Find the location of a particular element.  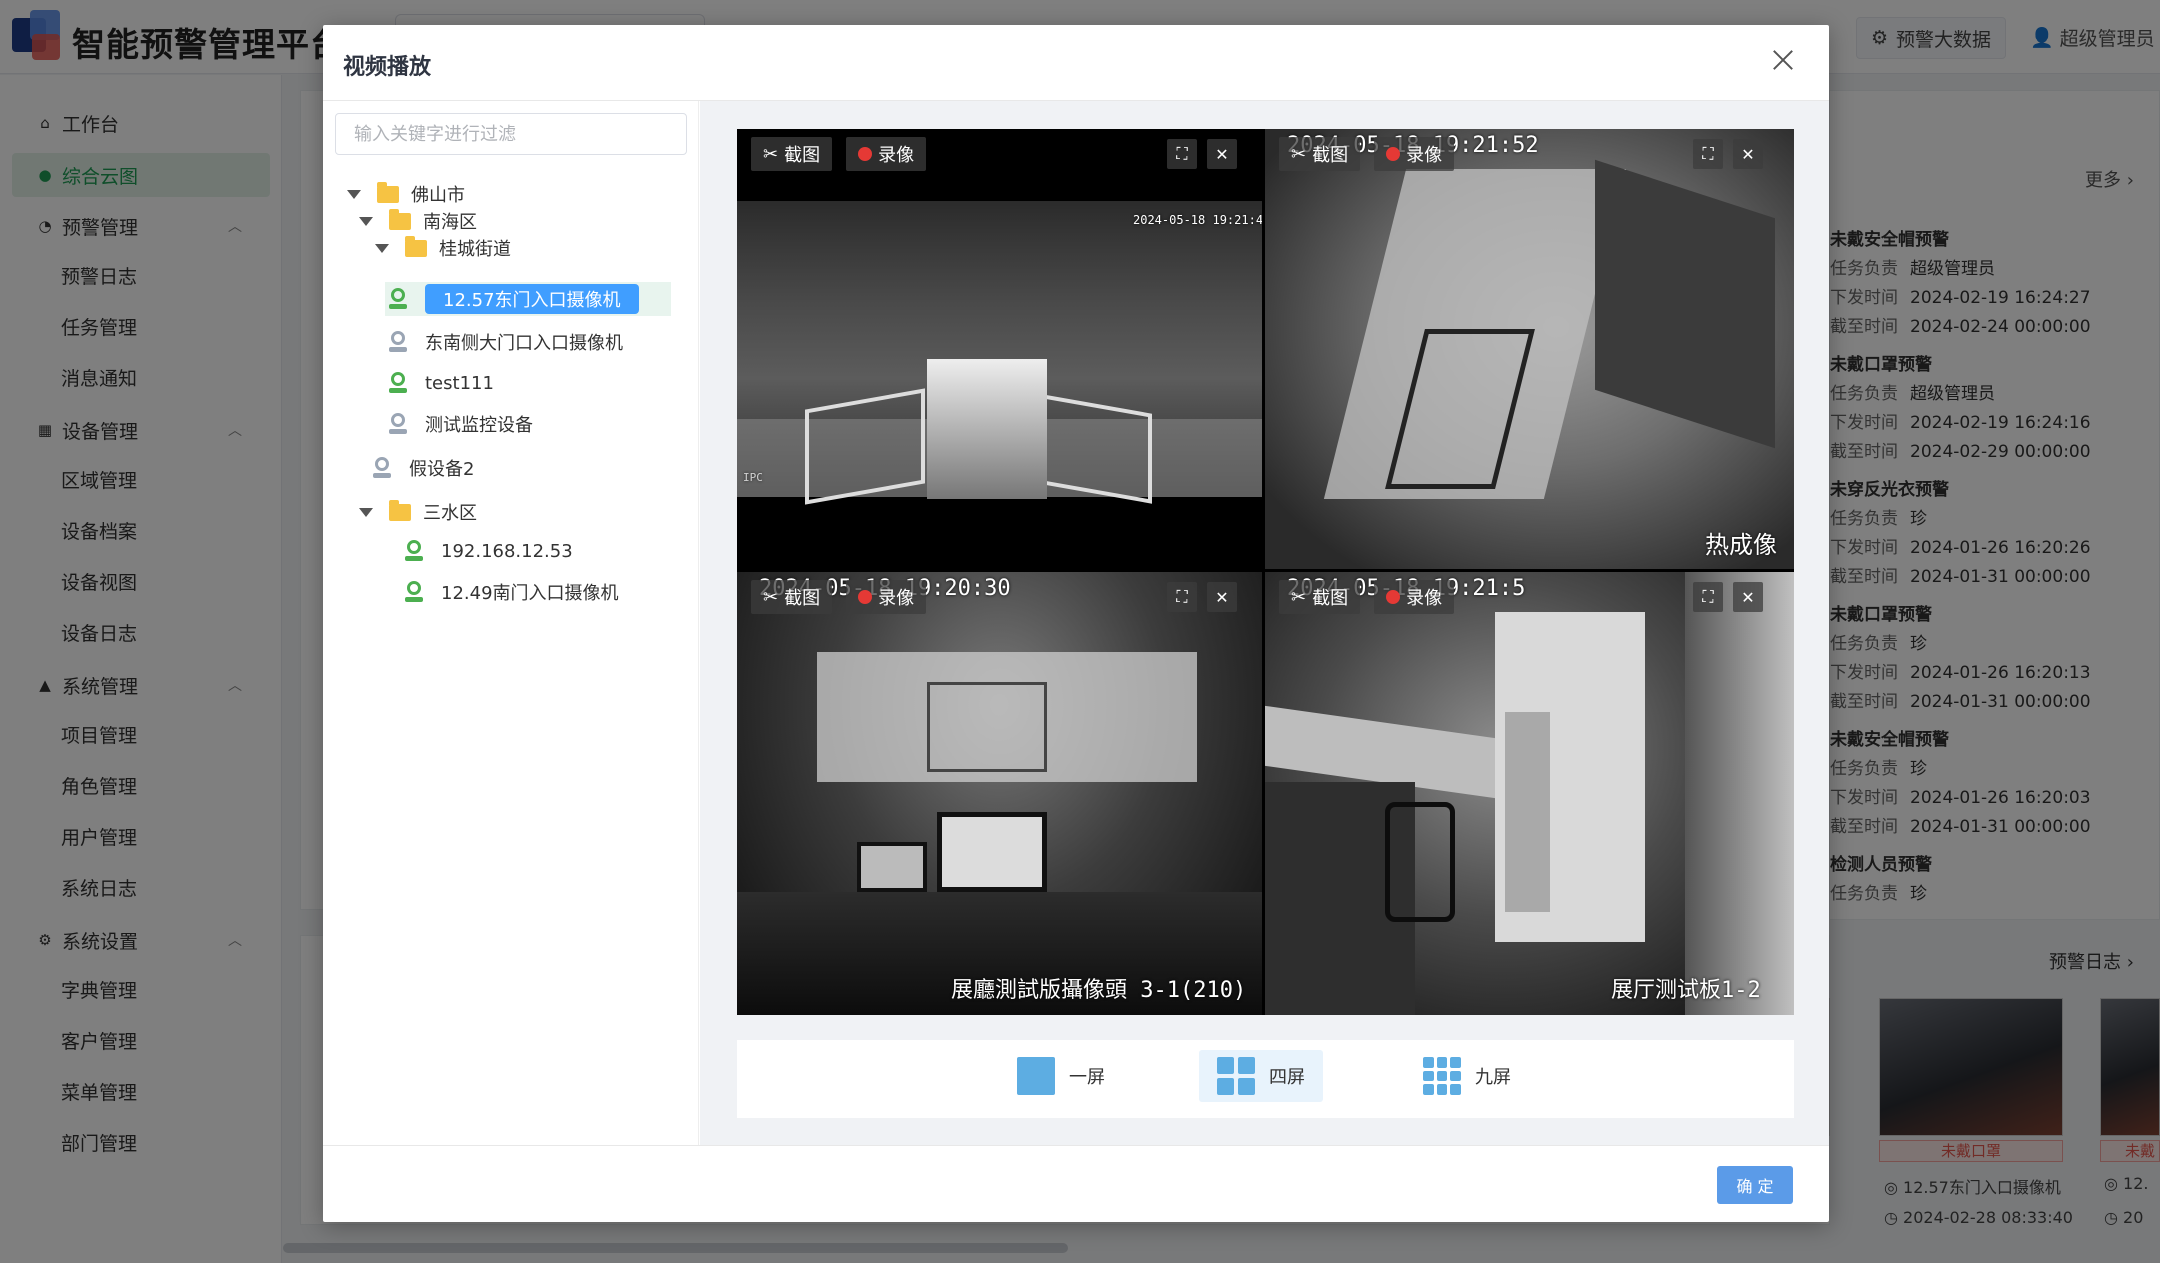

tree-node-street: 桂城街道 is located at coordinates (443, 248).